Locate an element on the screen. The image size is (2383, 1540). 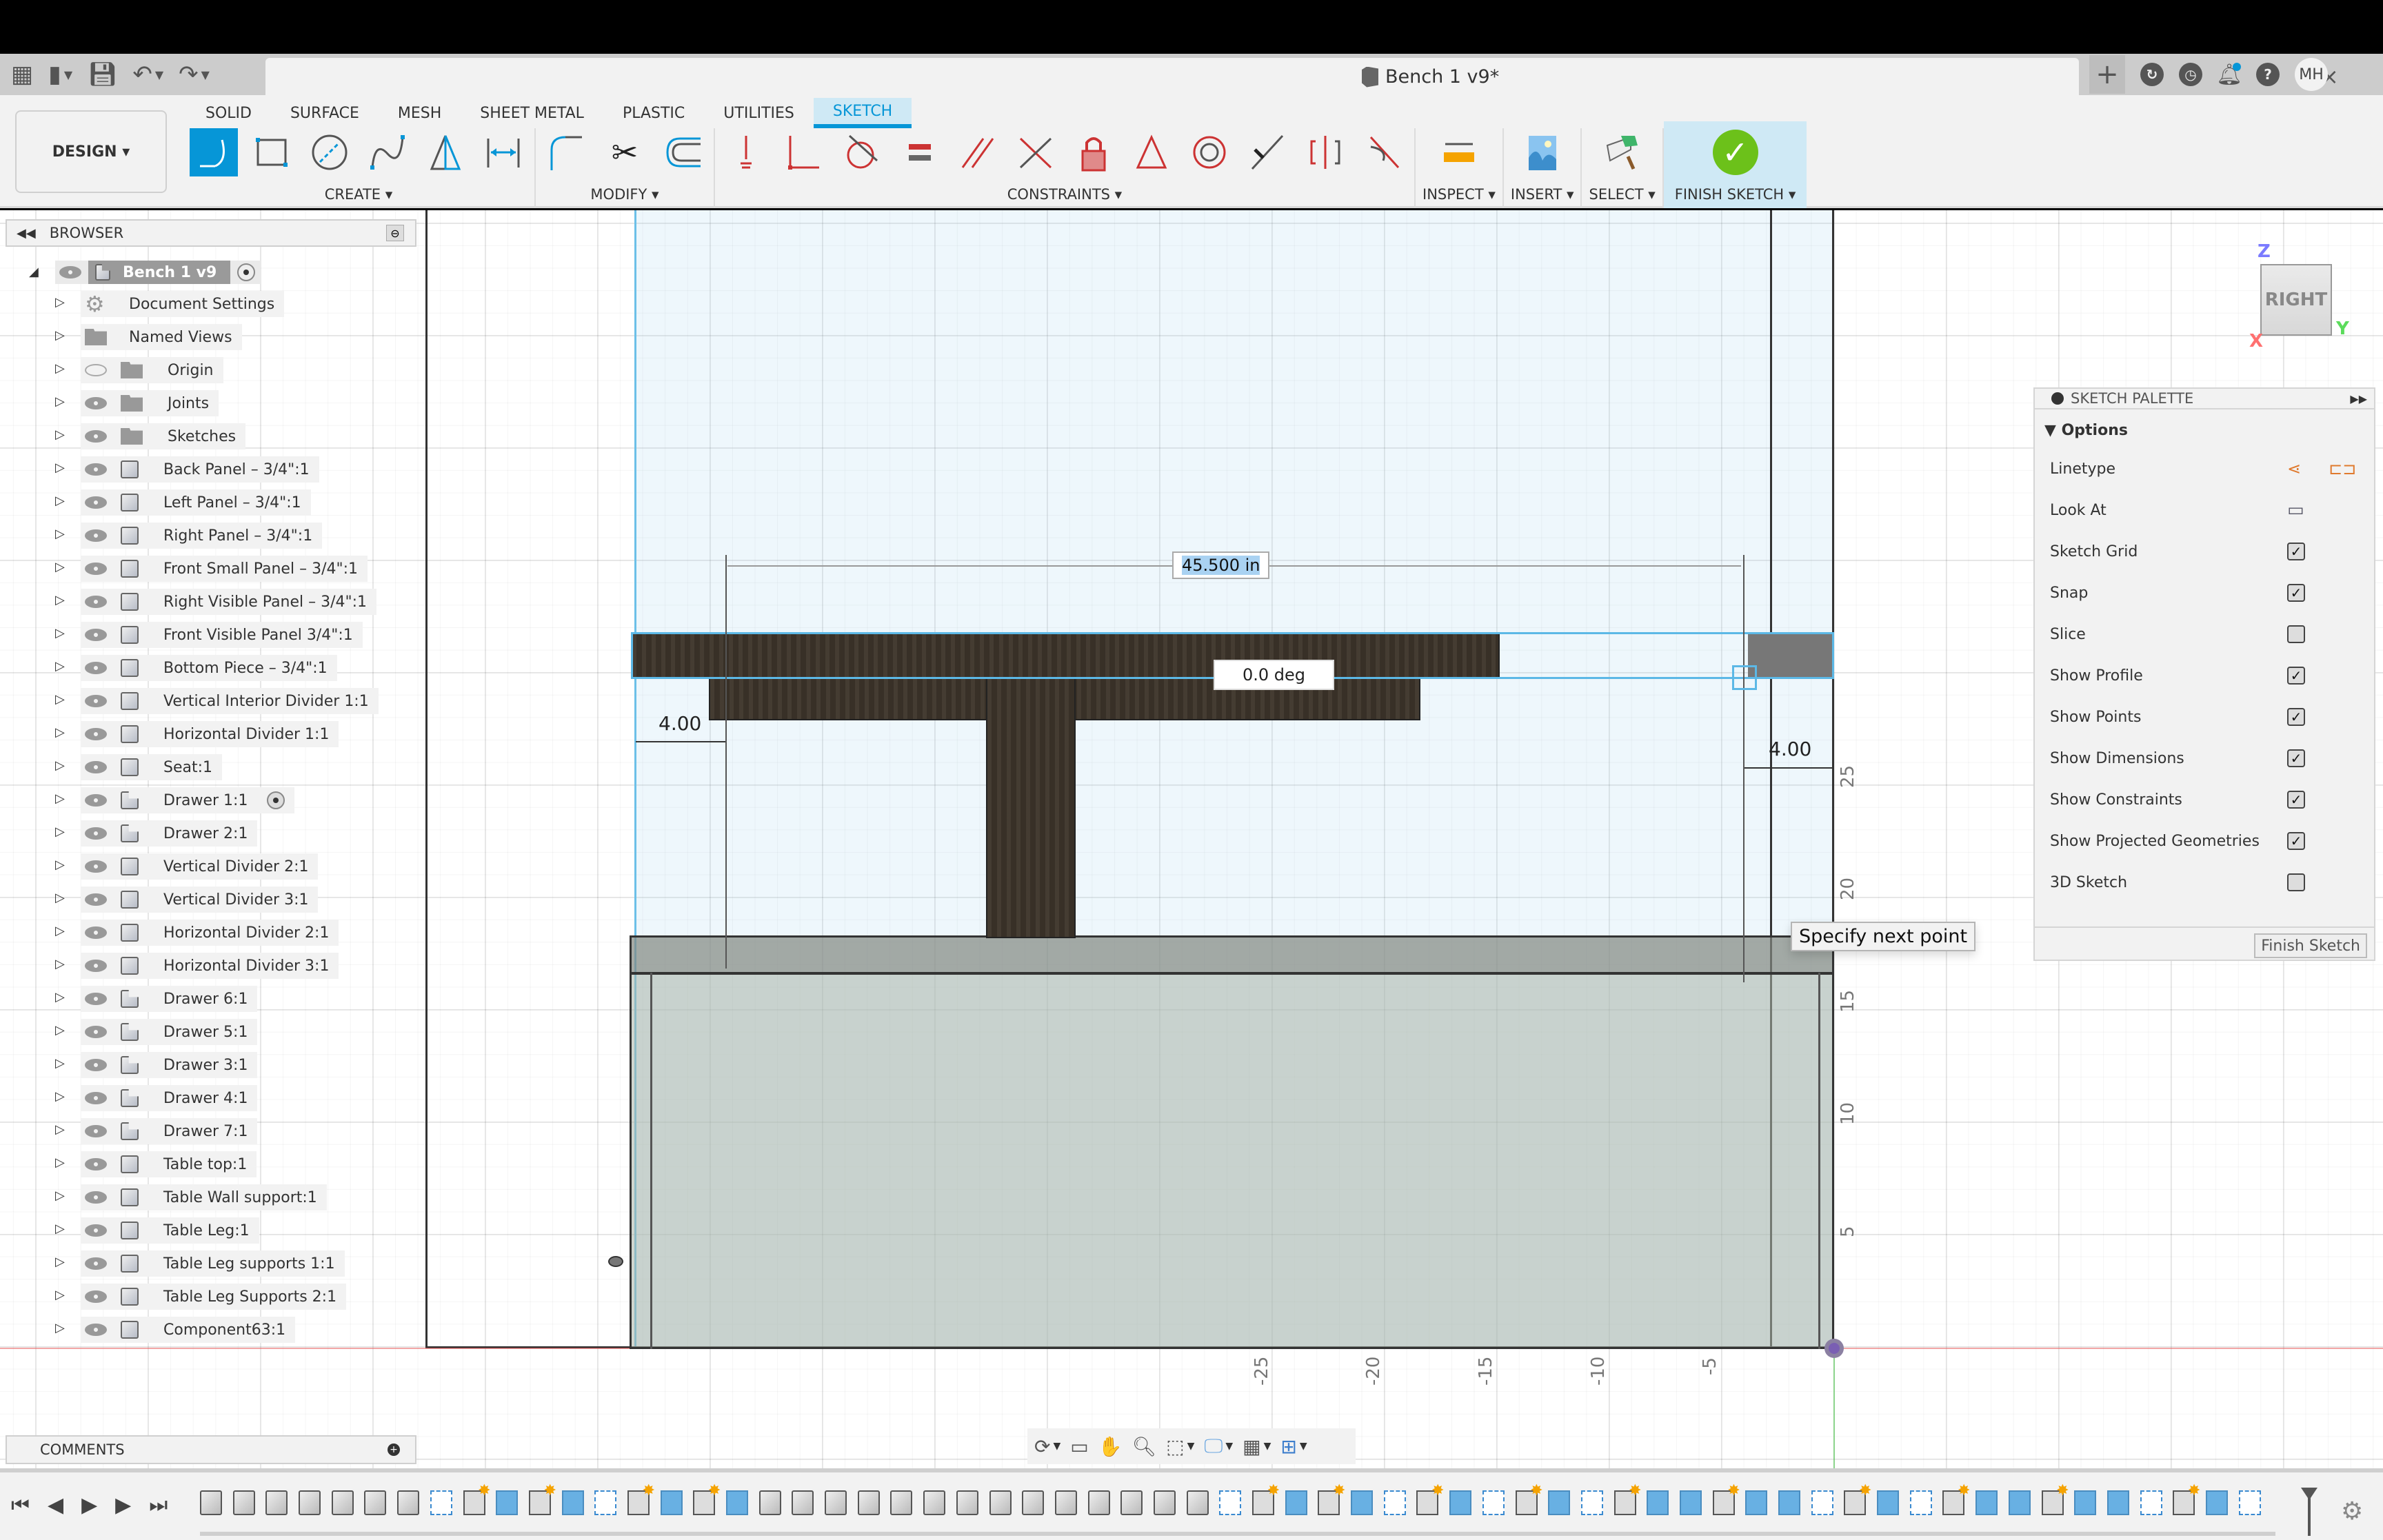
browser-item-pill: Drawer 7:1 is located at coordinates (169, 1131).